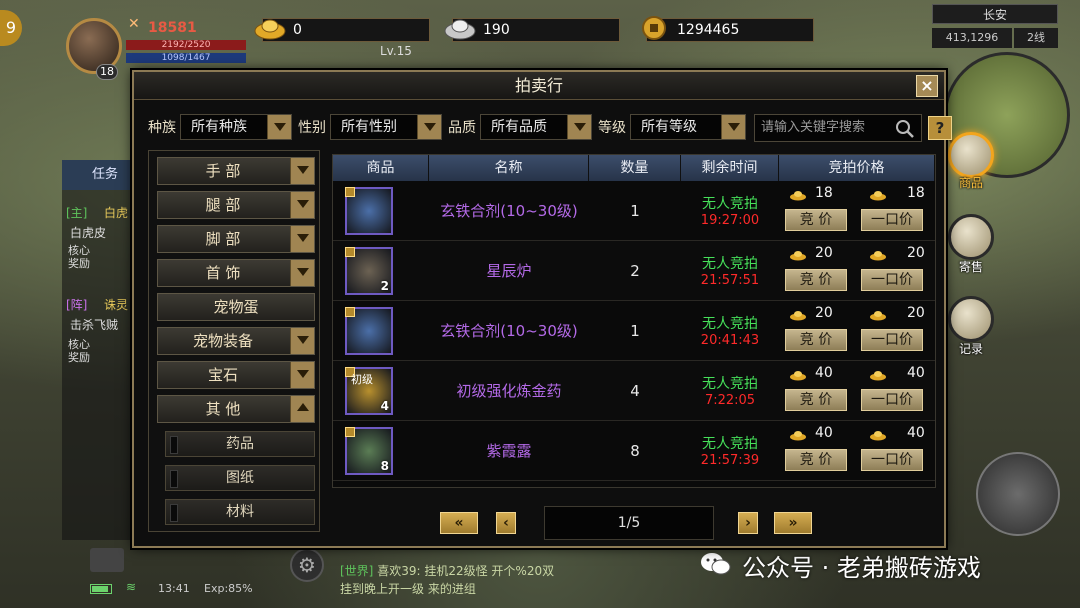  Describe the element at coordinates (236, 409) in the screenshot. I see `category-other: 其 他` at that location.